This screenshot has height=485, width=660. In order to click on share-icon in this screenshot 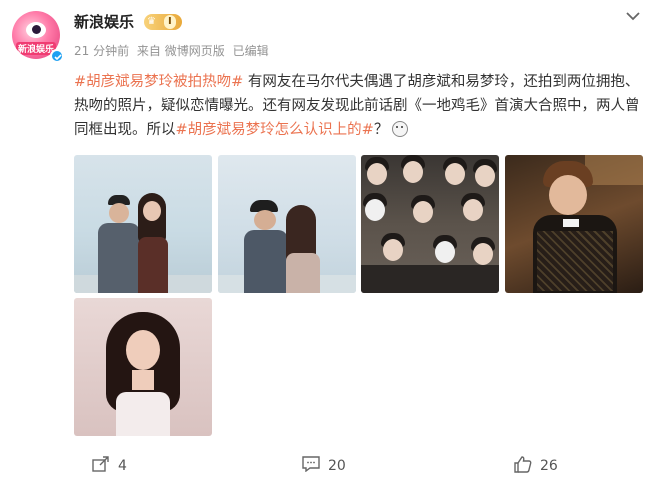, I will do `click(101, 466)`.